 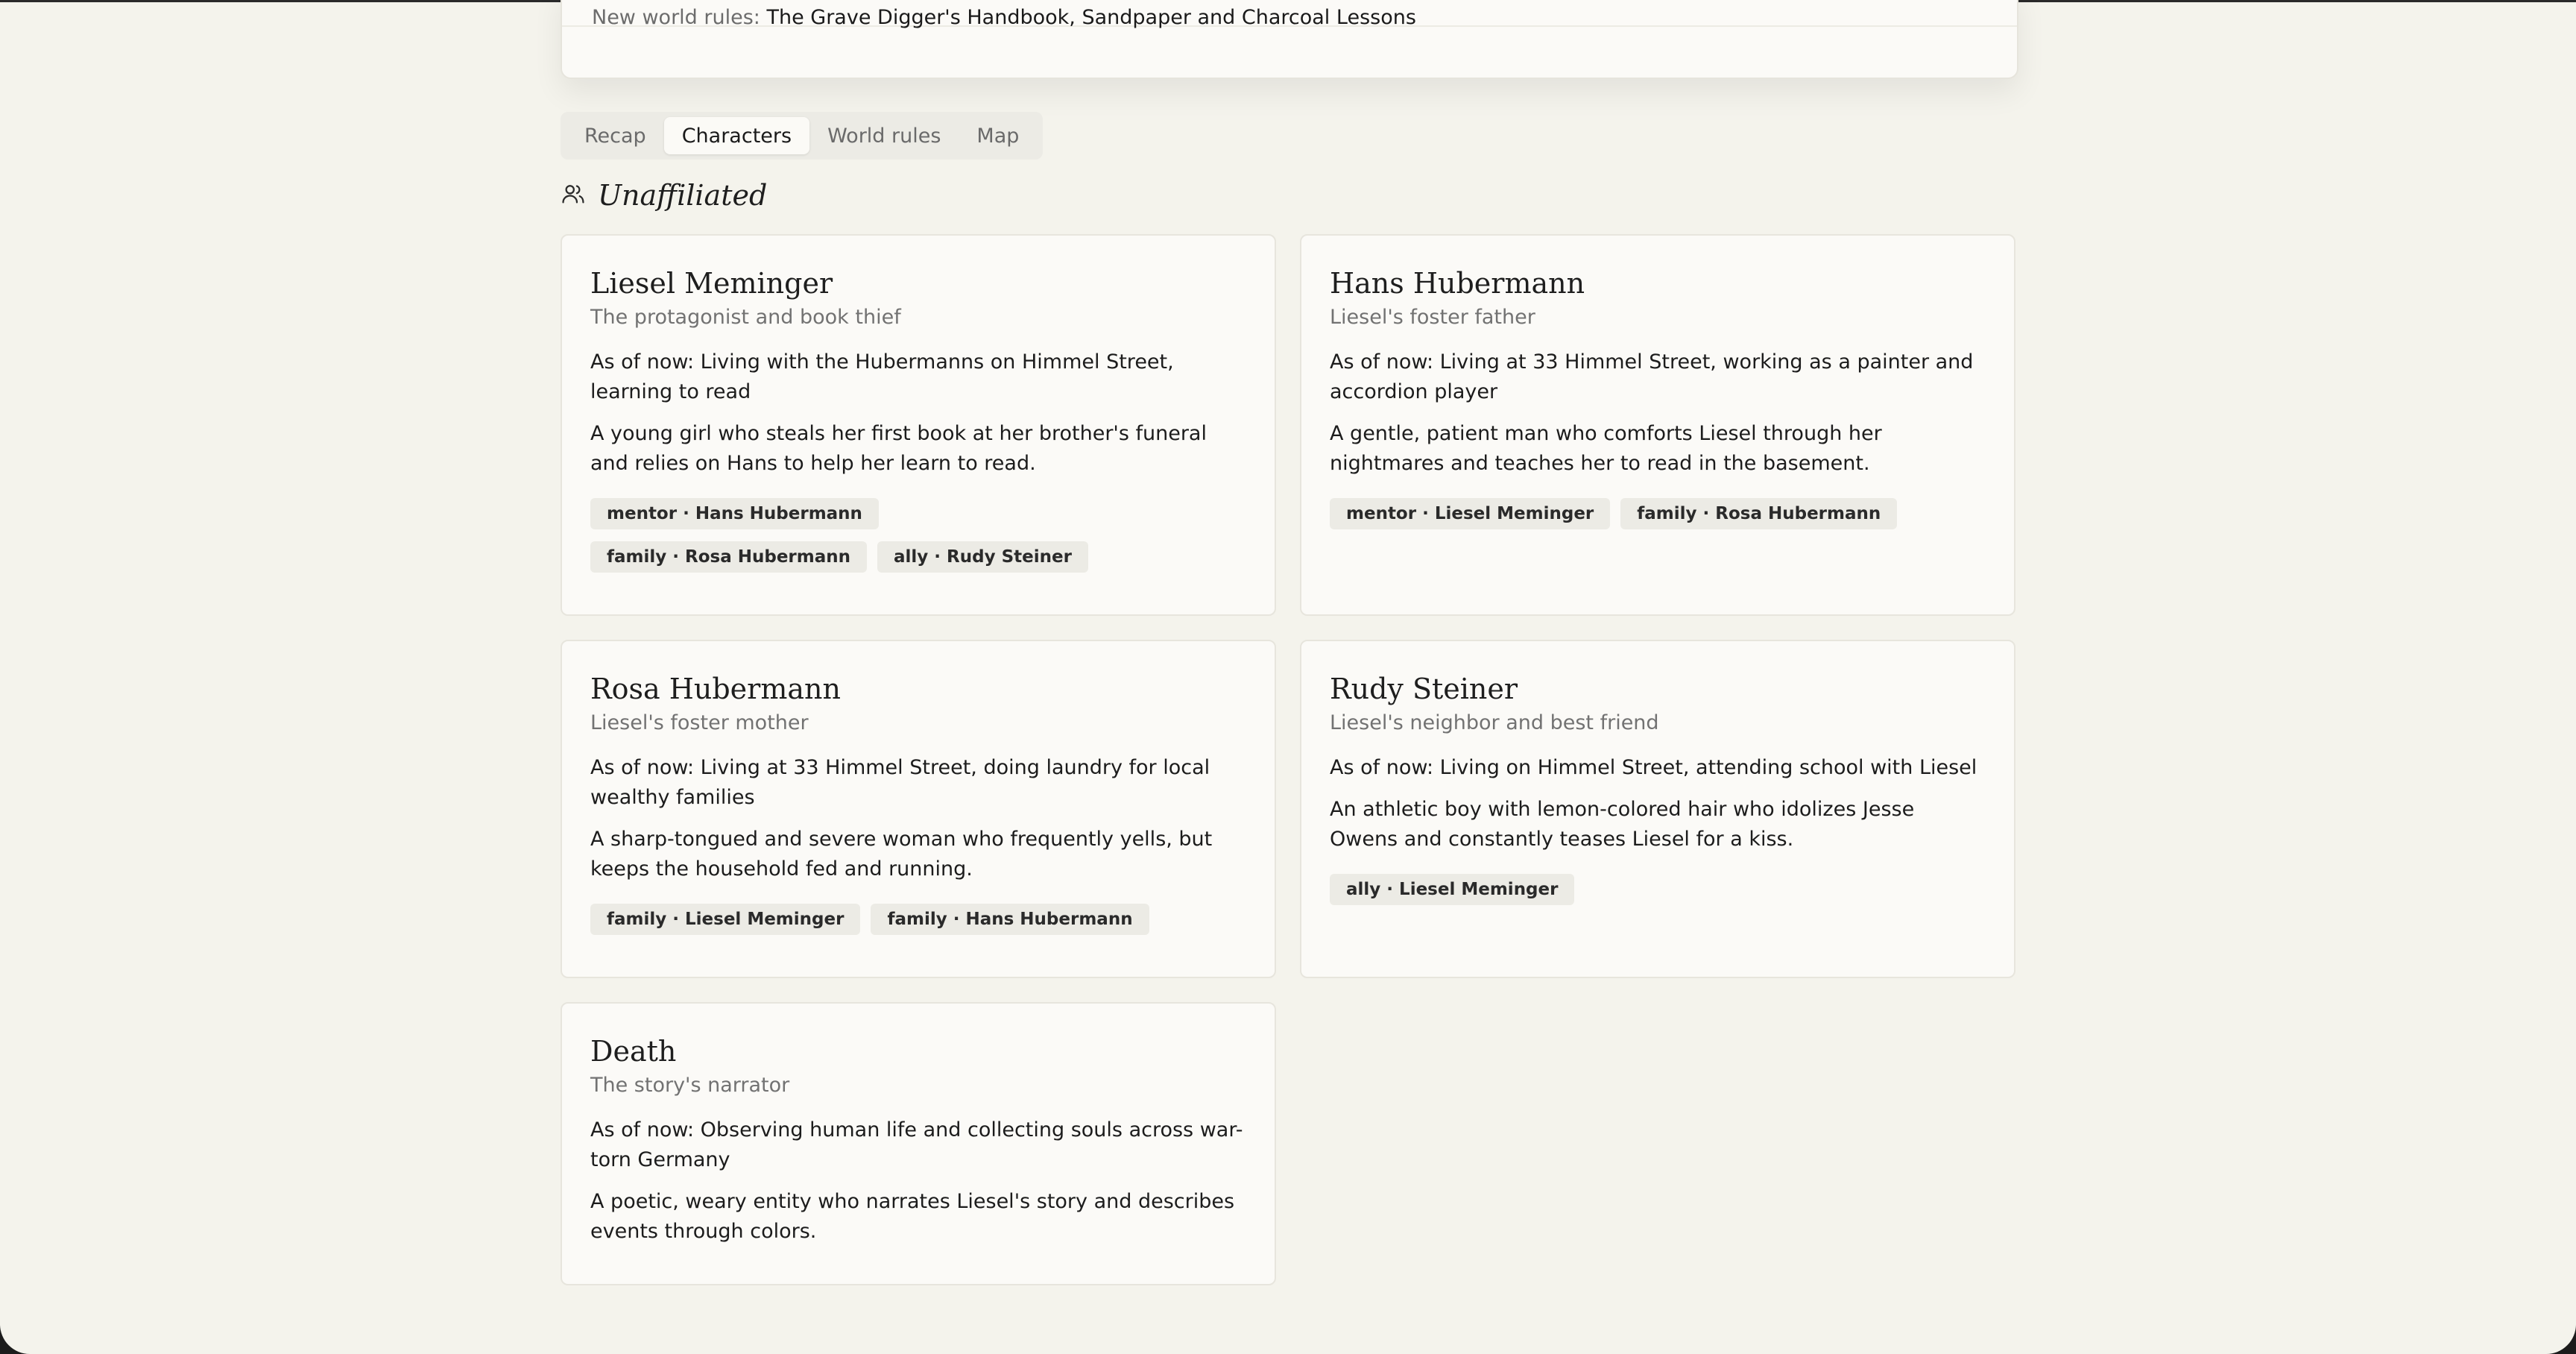 I want to click on relation-tag: ally · Rudy Steiner, so click(x=982, y=557).